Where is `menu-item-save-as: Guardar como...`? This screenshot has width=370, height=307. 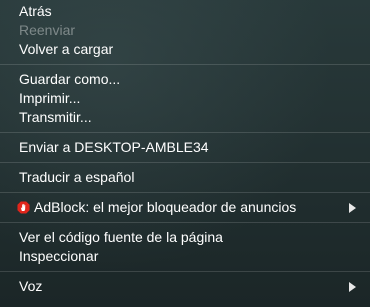
menu-item-save-as: Guardar como... is located at coordinates (185, 79).